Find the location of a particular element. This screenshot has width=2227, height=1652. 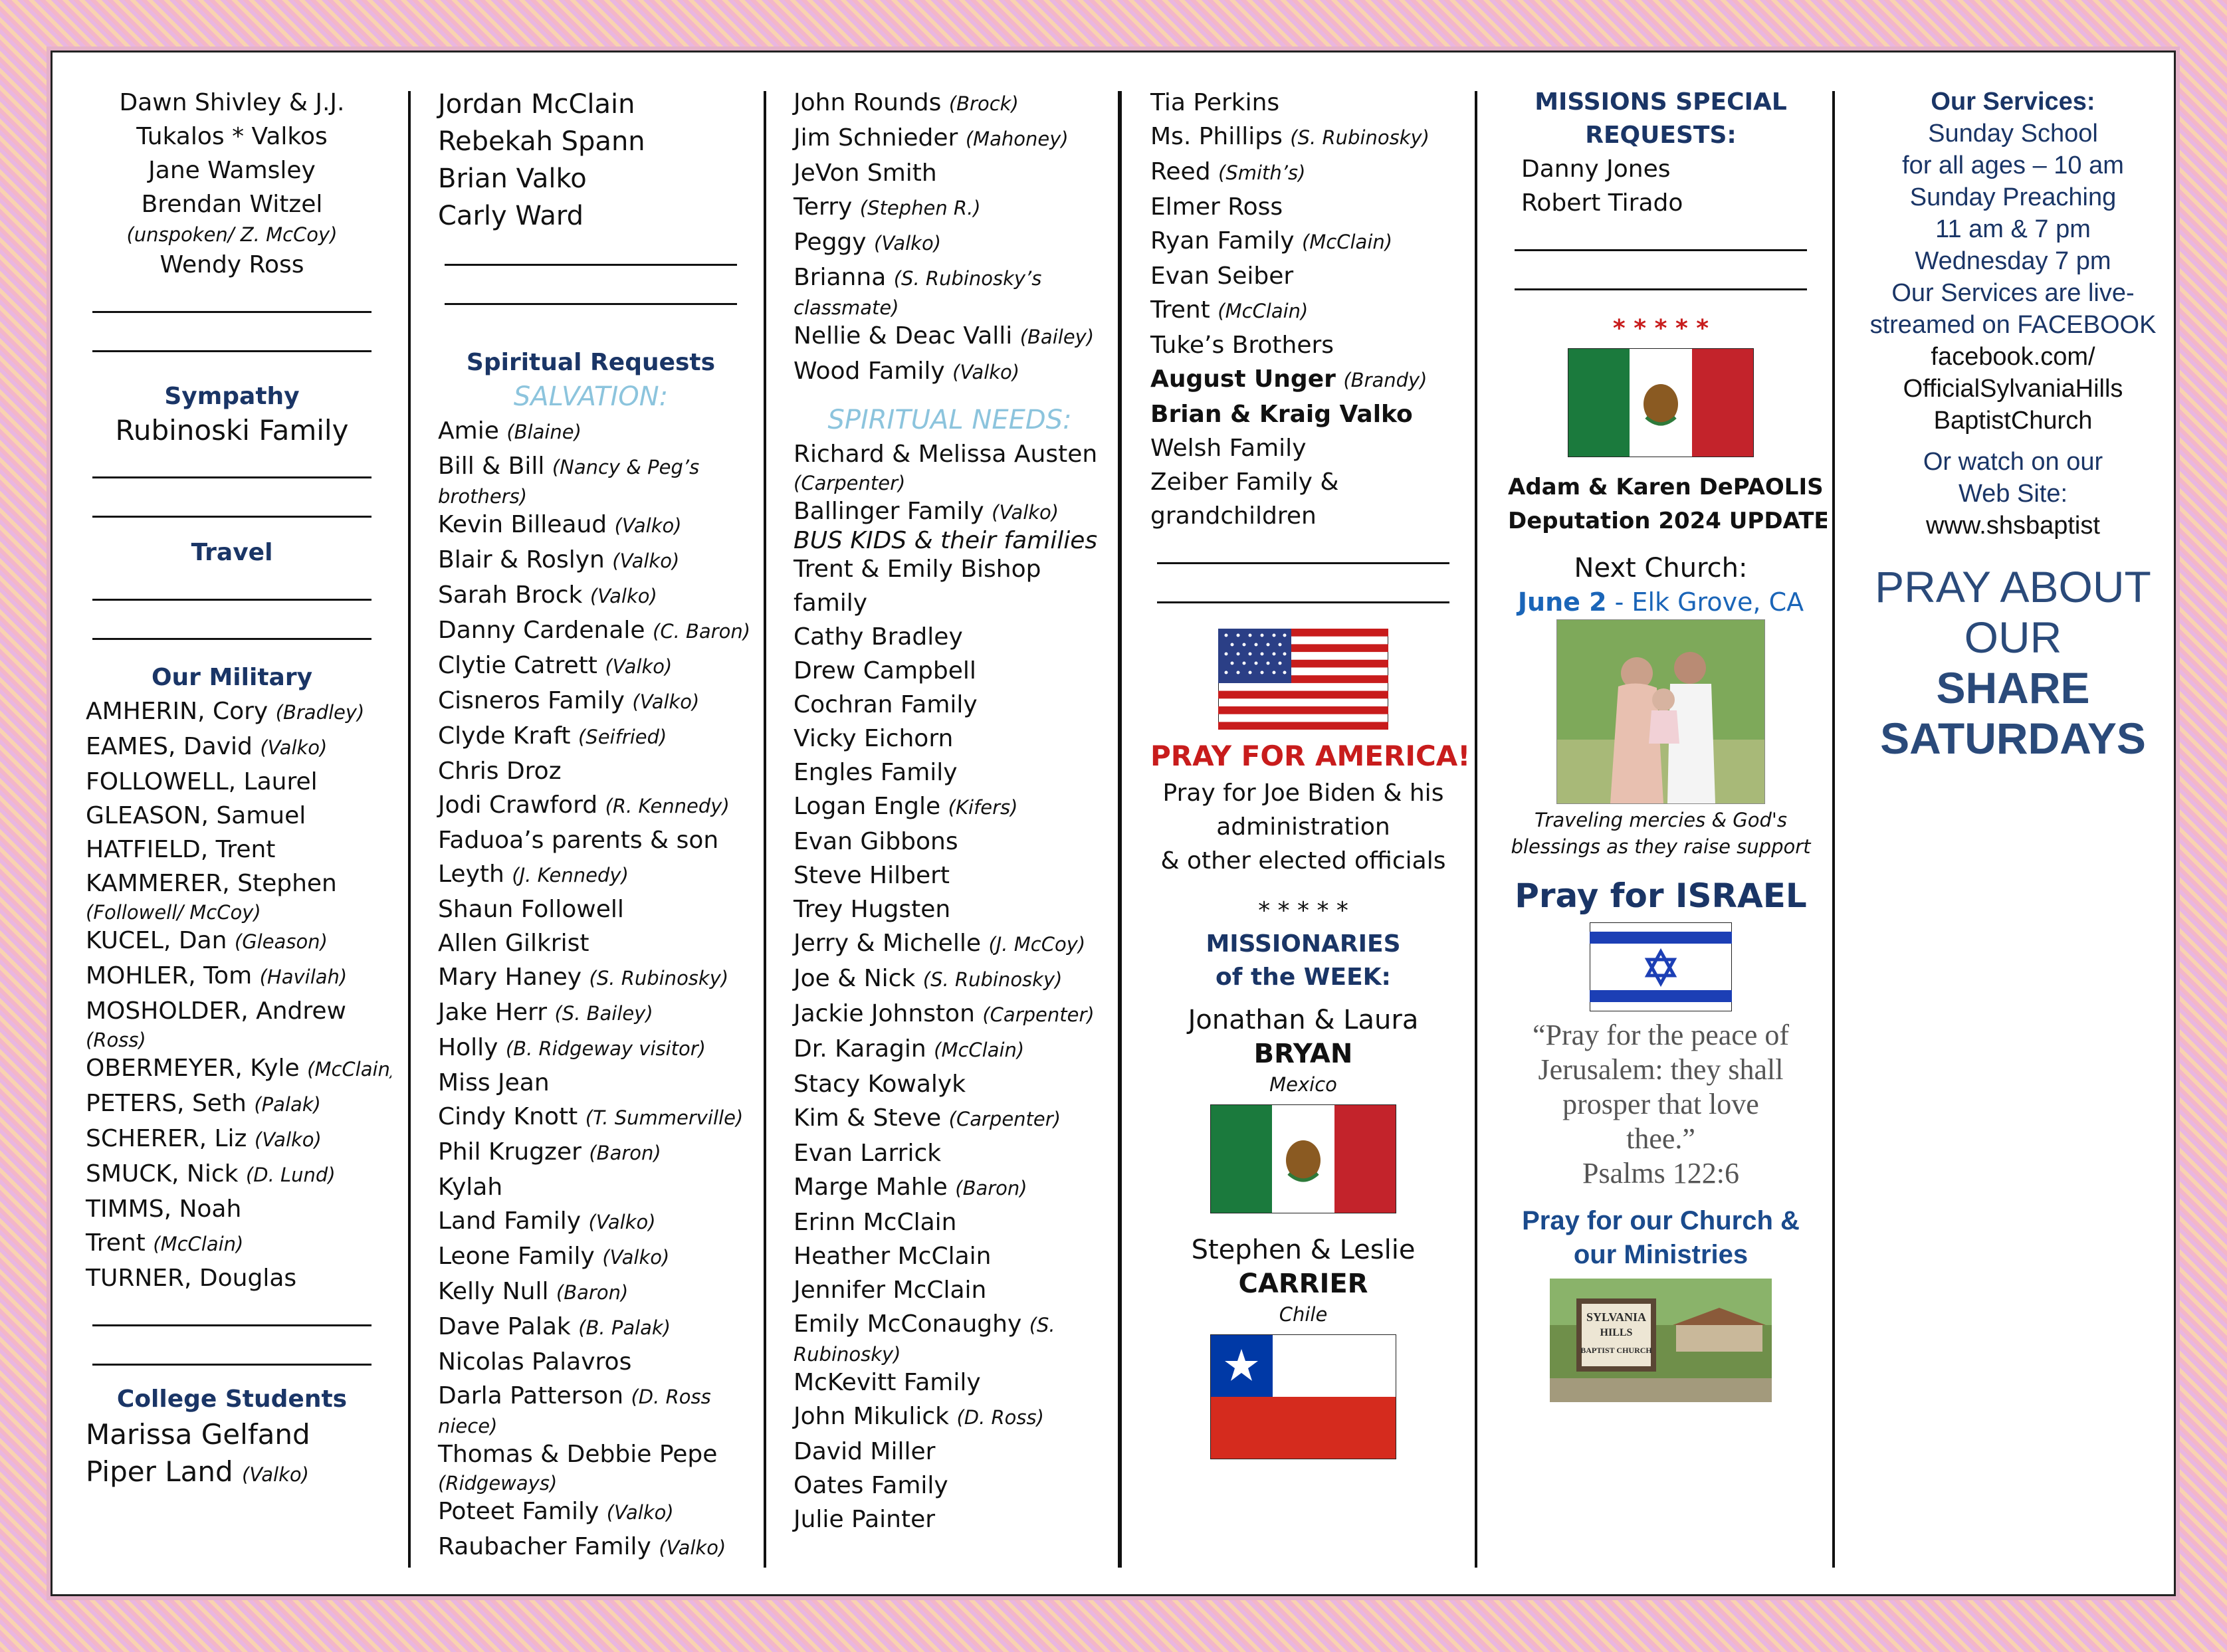

item-name: Kim & Steve is located at coordinates (868, 1118).